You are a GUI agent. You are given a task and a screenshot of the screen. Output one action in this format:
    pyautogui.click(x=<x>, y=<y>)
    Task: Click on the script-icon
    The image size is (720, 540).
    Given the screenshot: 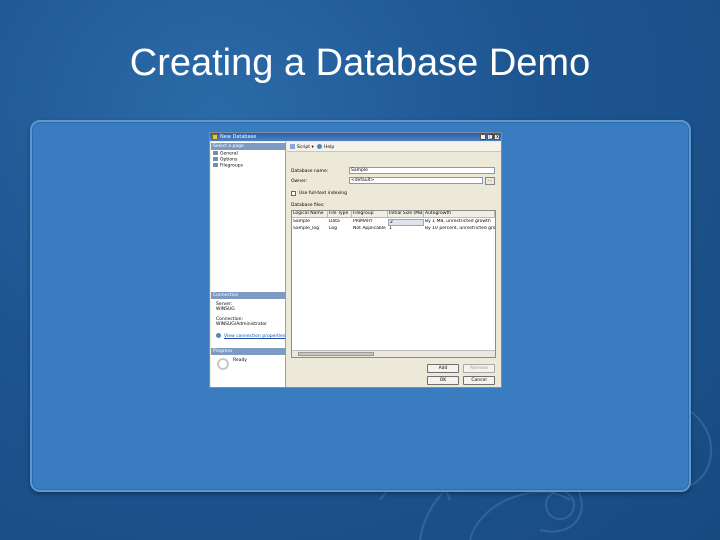 What is the action you would take?
    pyautogui.click(x=292, y=146)
    